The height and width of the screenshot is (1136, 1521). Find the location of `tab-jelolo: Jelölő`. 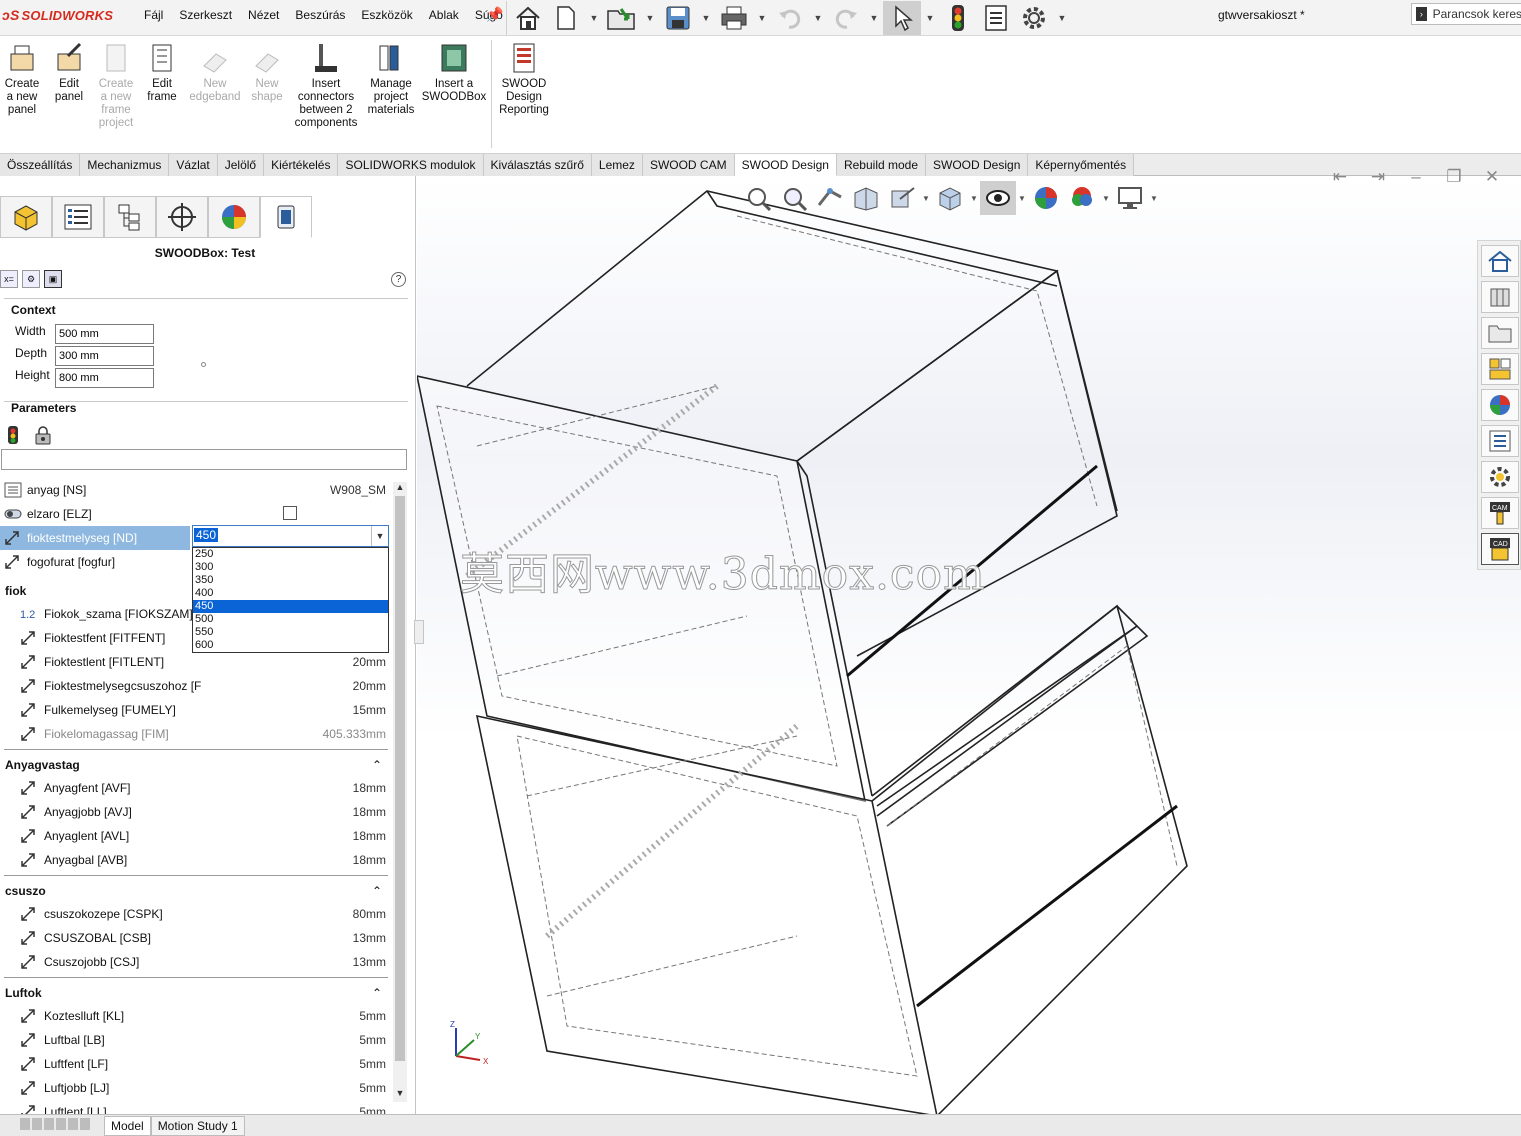

tab-jelolo: Jelölő is located at coordinates (241, 165).